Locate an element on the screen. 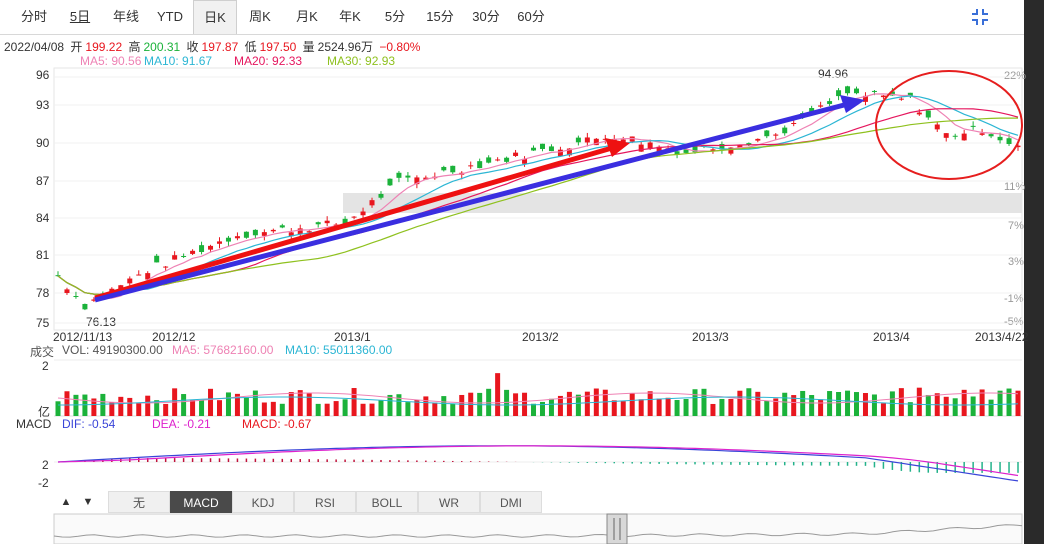  highlight-circle is located at coordinates (949, 125).